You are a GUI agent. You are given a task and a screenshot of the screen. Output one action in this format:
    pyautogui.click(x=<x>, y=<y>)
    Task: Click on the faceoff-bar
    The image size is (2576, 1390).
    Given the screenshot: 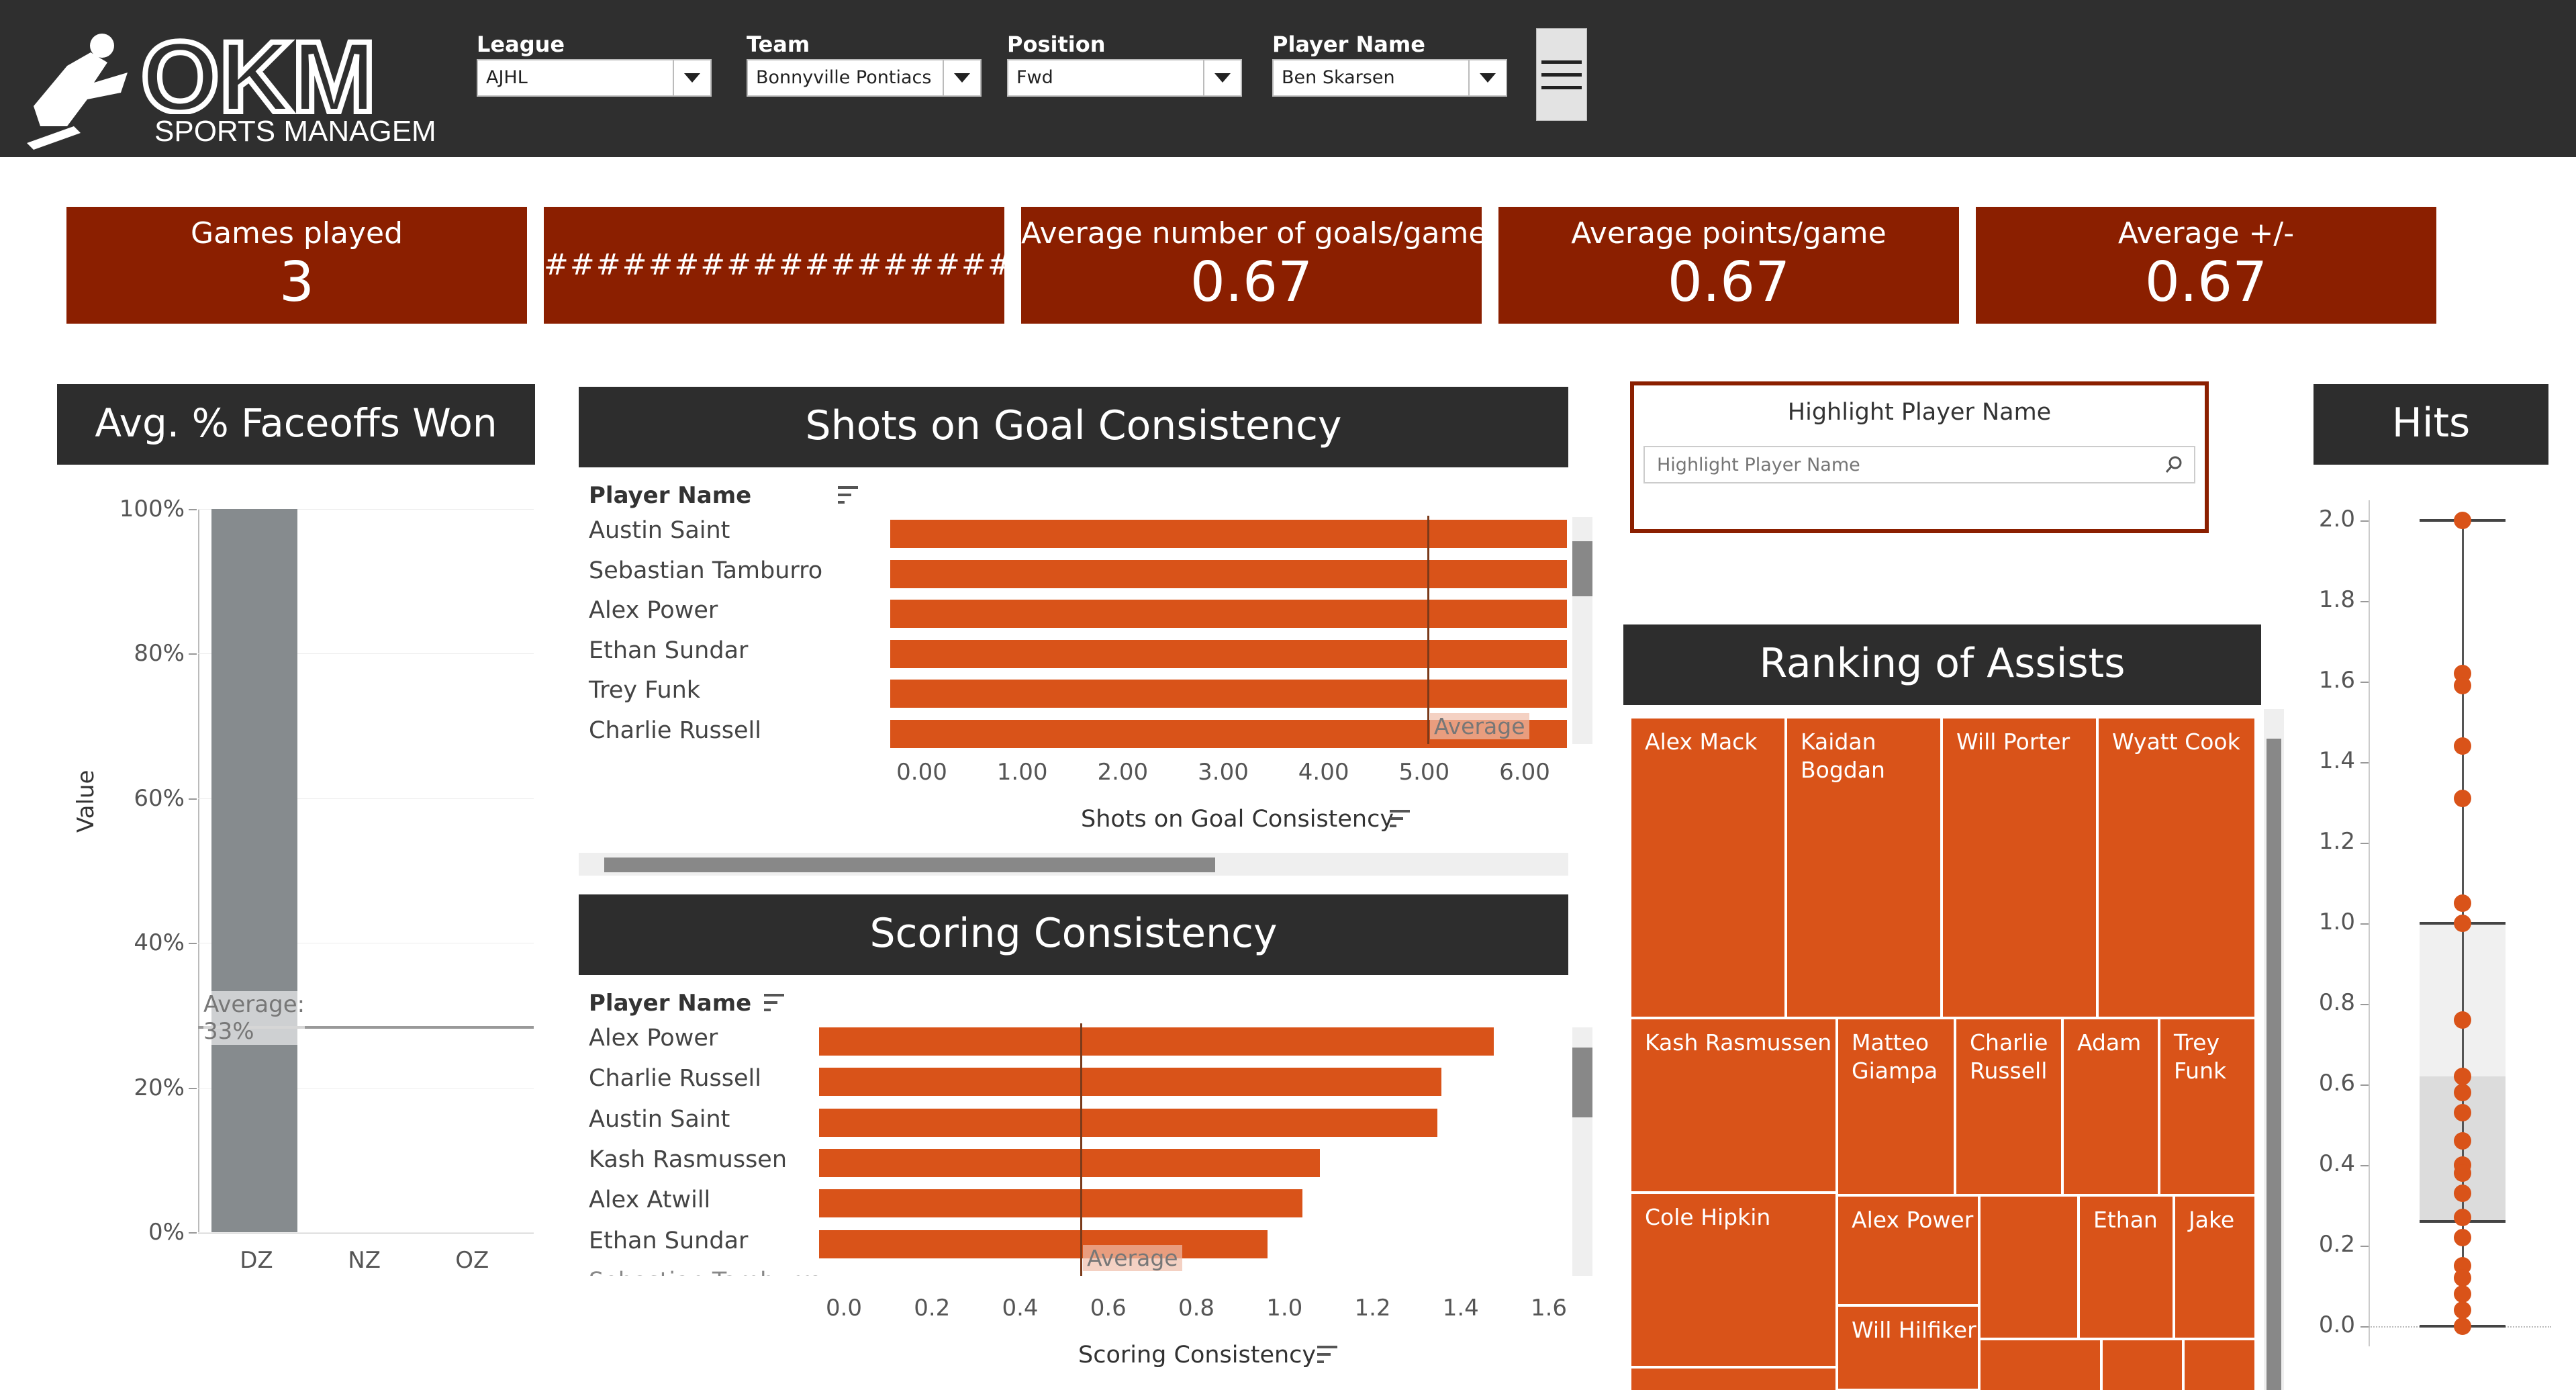 What is the action you would take?
    pyautogui.click(x=254, y=870)
    